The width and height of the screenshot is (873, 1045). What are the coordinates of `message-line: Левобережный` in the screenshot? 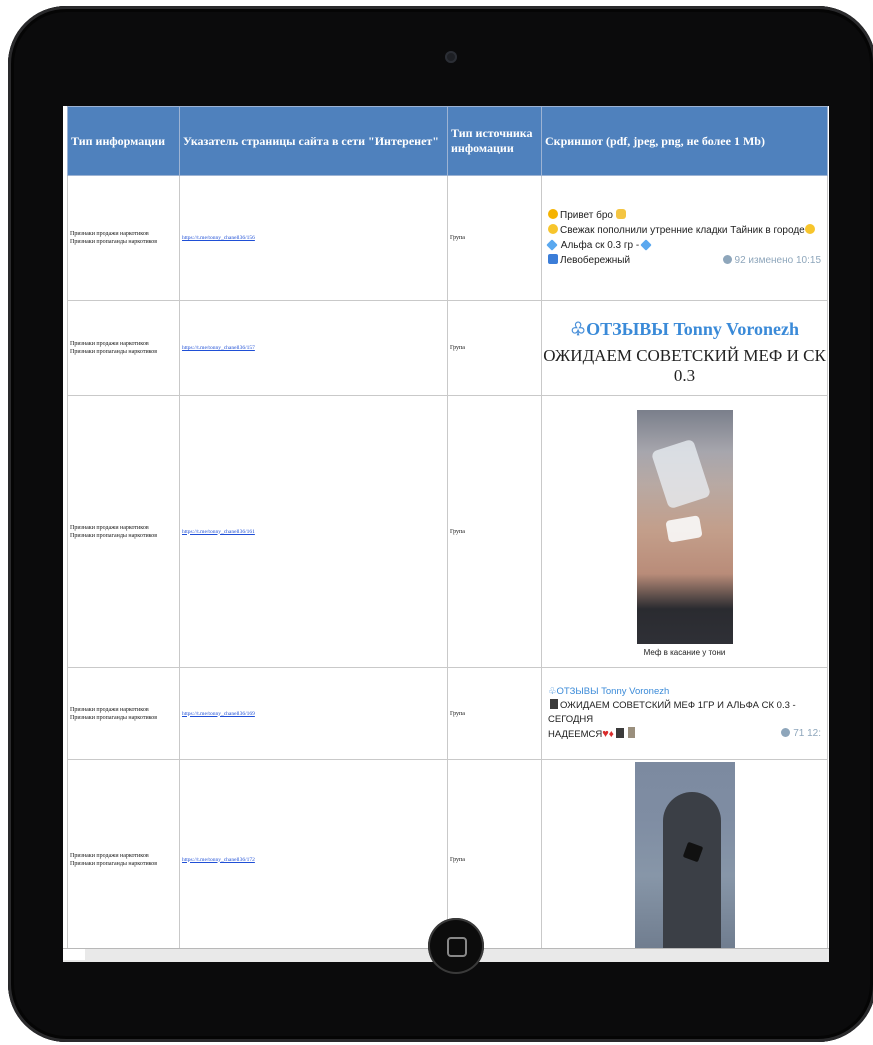 It's located at (595, 260).